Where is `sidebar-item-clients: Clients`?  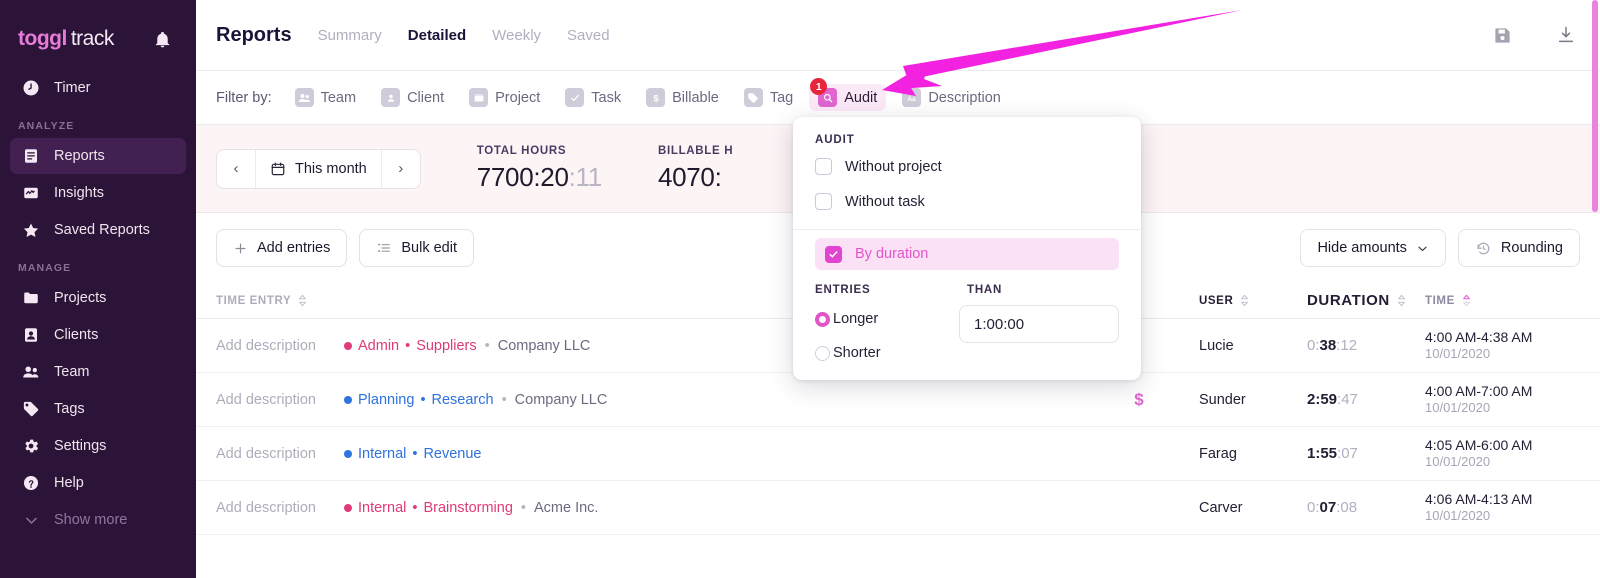 sidebar-item-clients: Clients is located at coordinates (98, 335).